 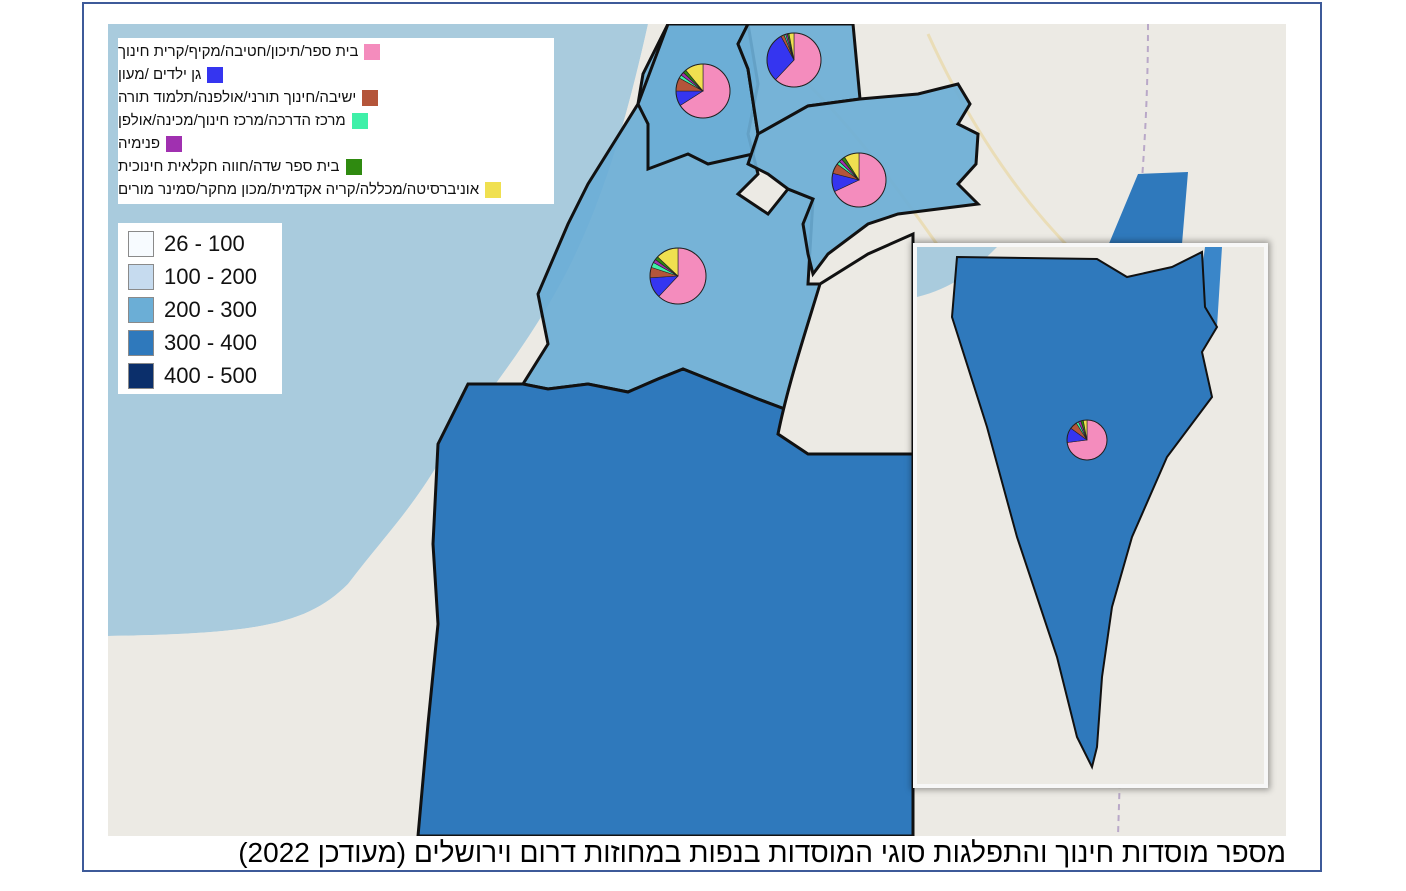 I want to click on inset-canvas, so click(x=1090, y=515).